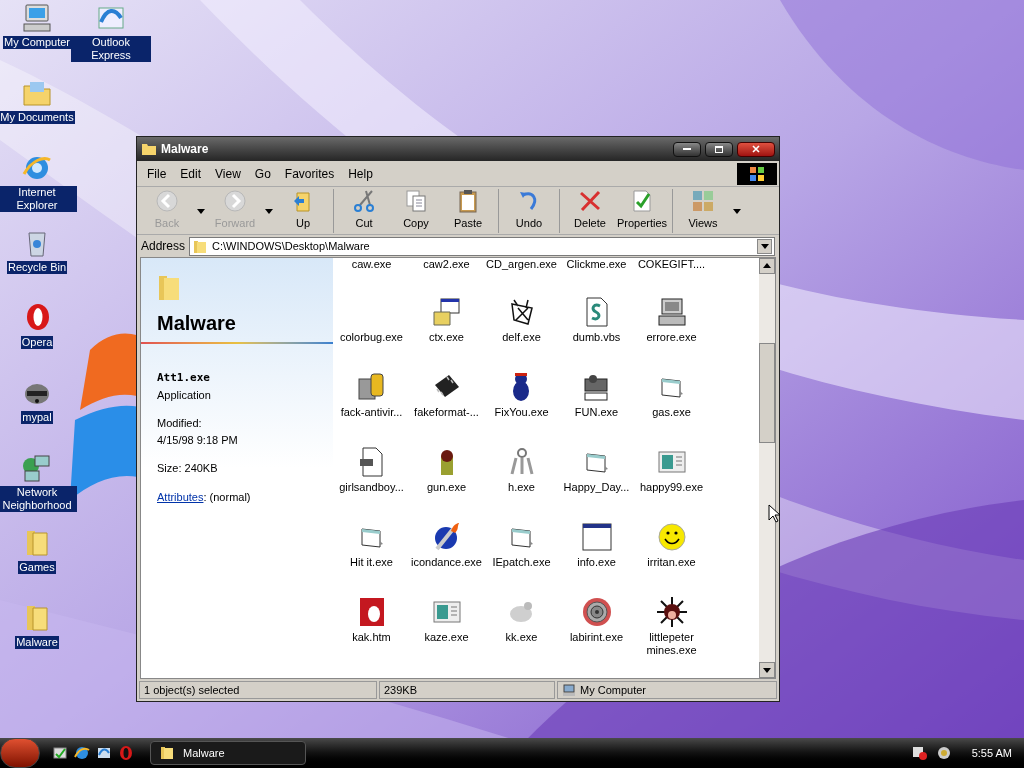 Image resolution: width=1024 pixels, height=768 pixels. Describe the element at coordinates (228, 753) in the screenshot. I see `taskbar-button: Malware` at that location.